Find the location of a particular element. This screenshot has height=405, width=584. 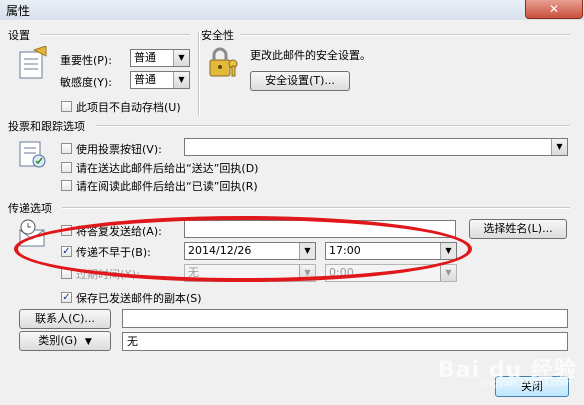

delivery-group-label: 传递选项 is located at coordinates (30, 208).